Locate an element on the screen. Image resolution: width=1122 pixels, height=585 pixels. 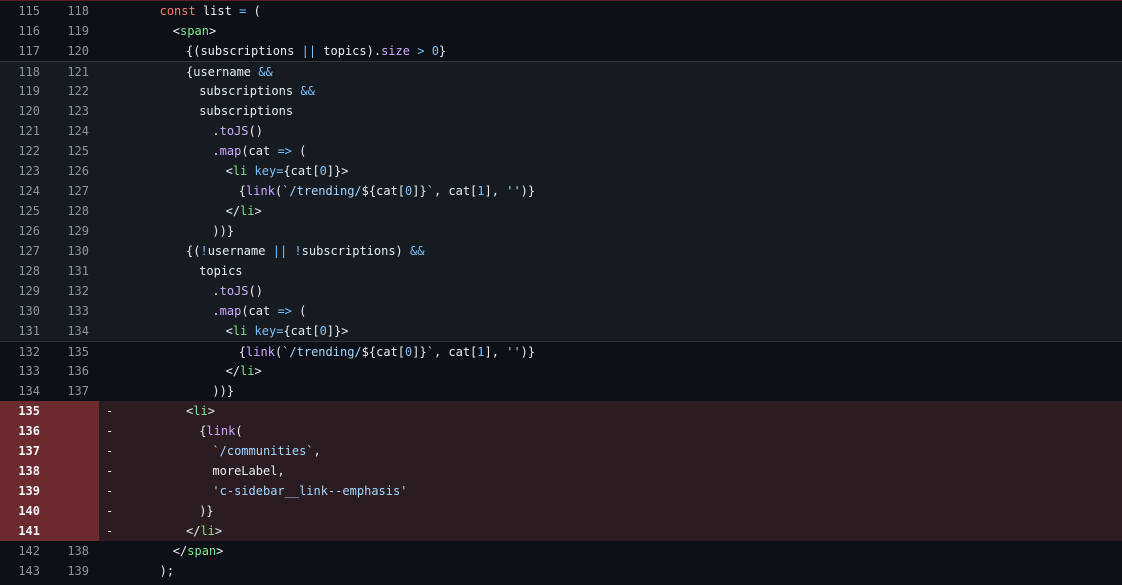
old-line-number: 122 is located at coordinates (20, 151).